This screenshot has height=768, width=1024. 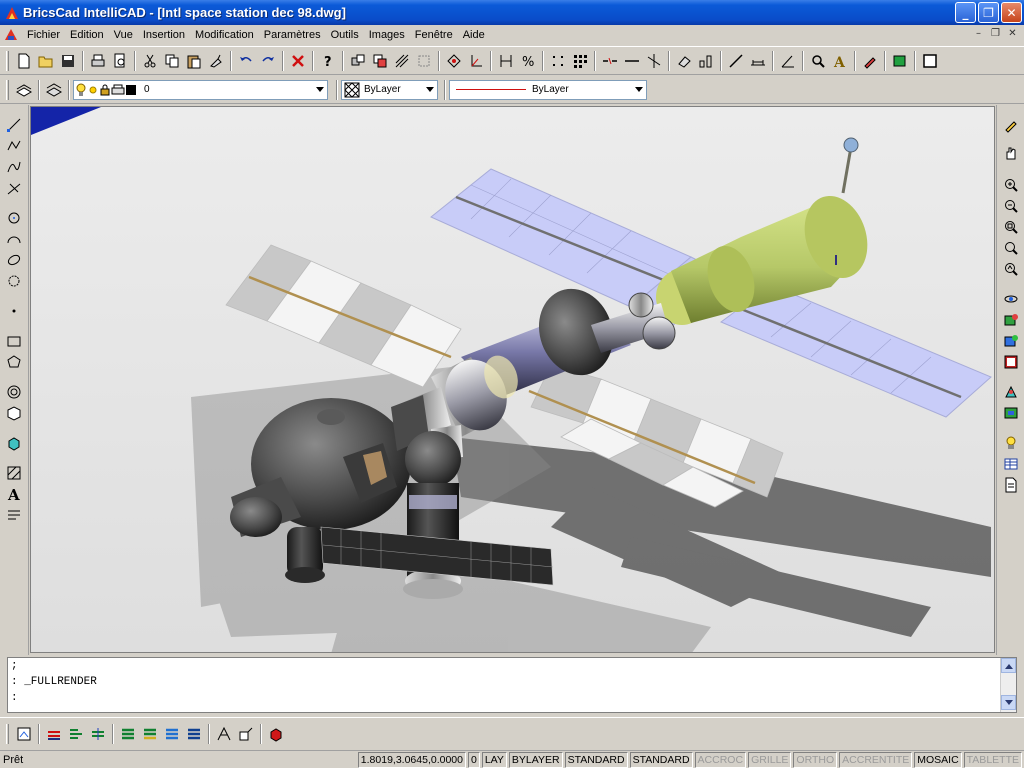 What do you see at coordinates (14, 311) in the screenshot?
I see `point-tool-icon` at bounding box center [14, 311].